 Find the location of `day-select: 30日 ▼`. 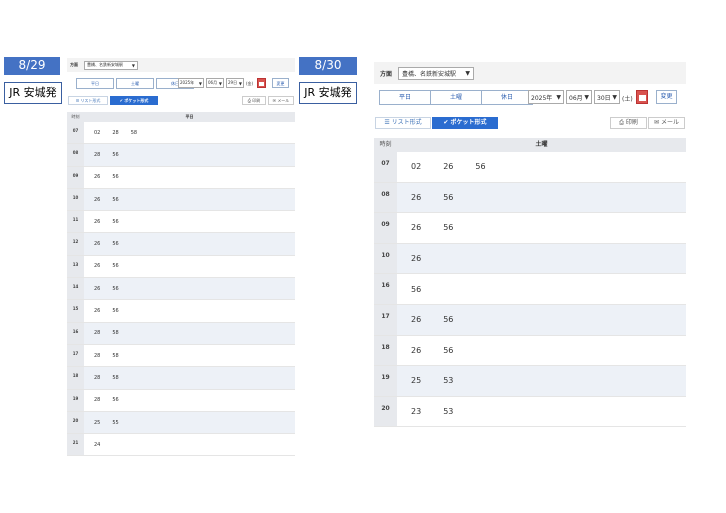

day-select: 30日 ▼ is located at coordinates (607, 97).